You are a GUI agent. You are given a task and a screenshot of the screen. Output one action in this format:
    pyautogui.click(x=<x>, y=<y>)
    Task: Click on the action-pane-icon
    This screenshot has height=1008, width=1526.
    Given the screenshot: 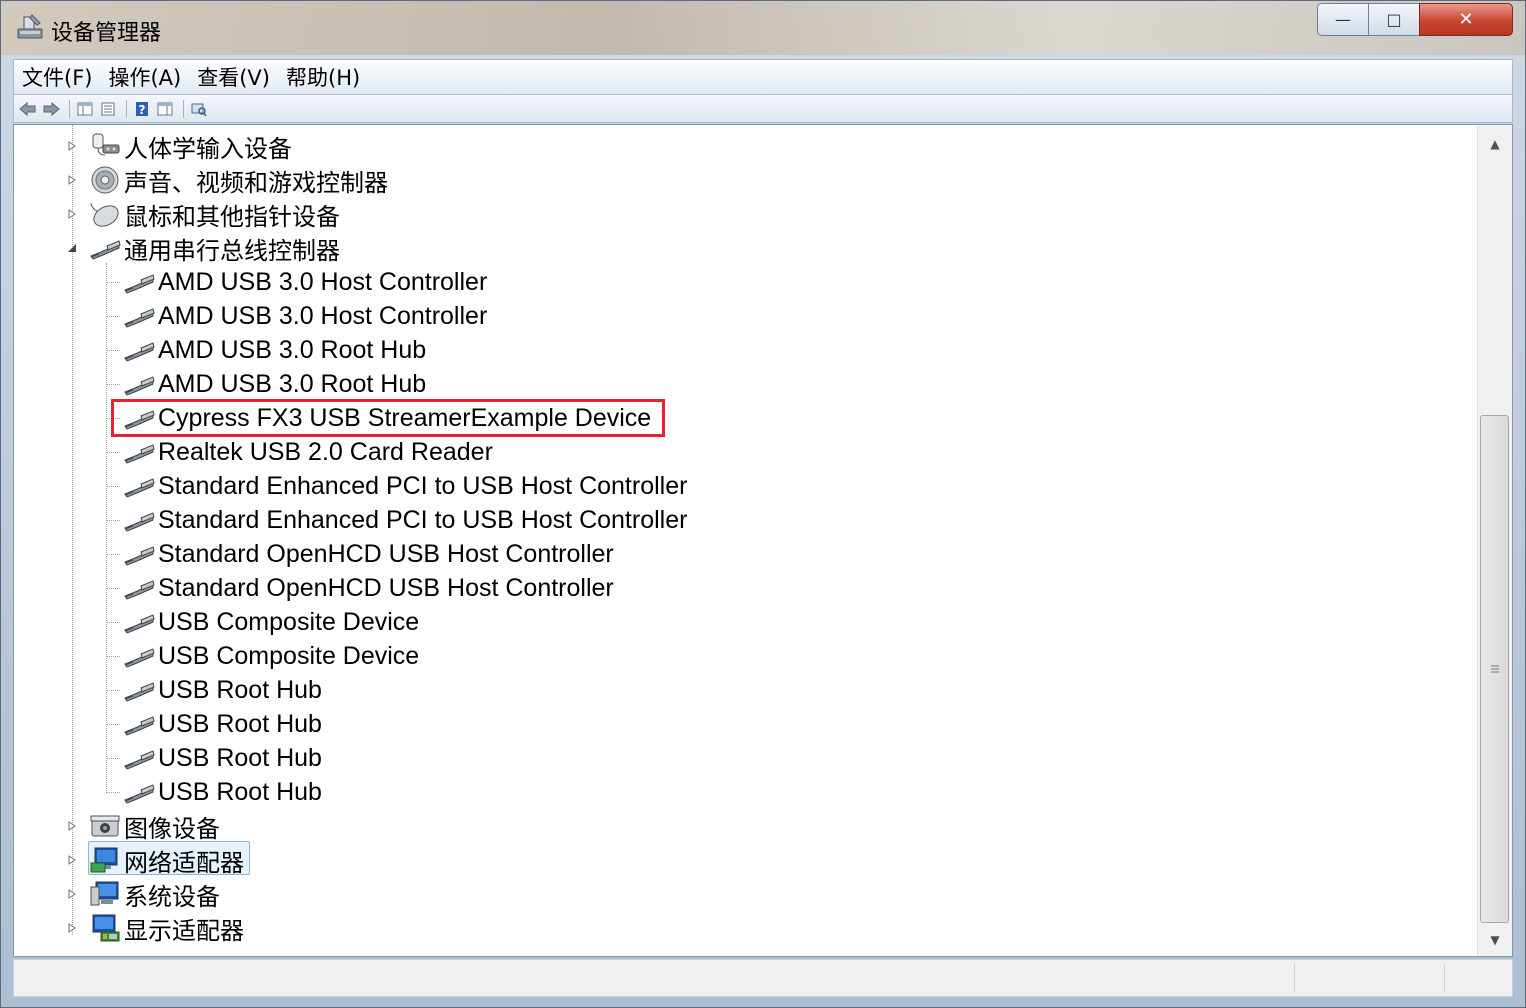 What is the action you would take?
    pyautogui.click(x=165, y=109)
    